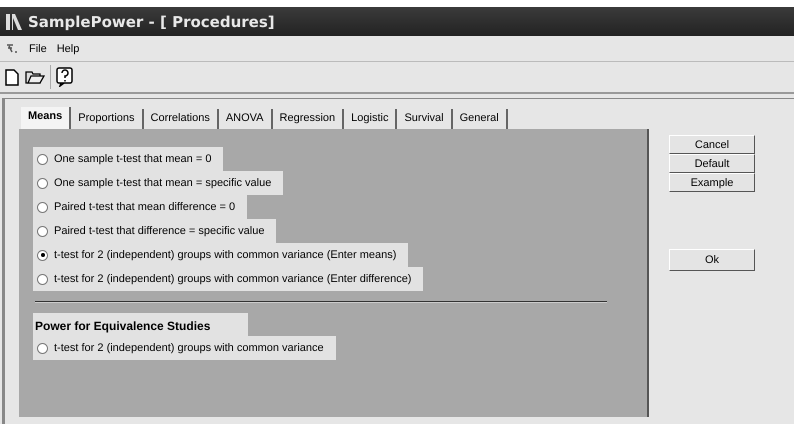 This screenshot has width=794, height=424. Describe the element at coordinates (133, 159) in the screenshot. I see `option-label: One sample t-test that mean = 0` at that location.